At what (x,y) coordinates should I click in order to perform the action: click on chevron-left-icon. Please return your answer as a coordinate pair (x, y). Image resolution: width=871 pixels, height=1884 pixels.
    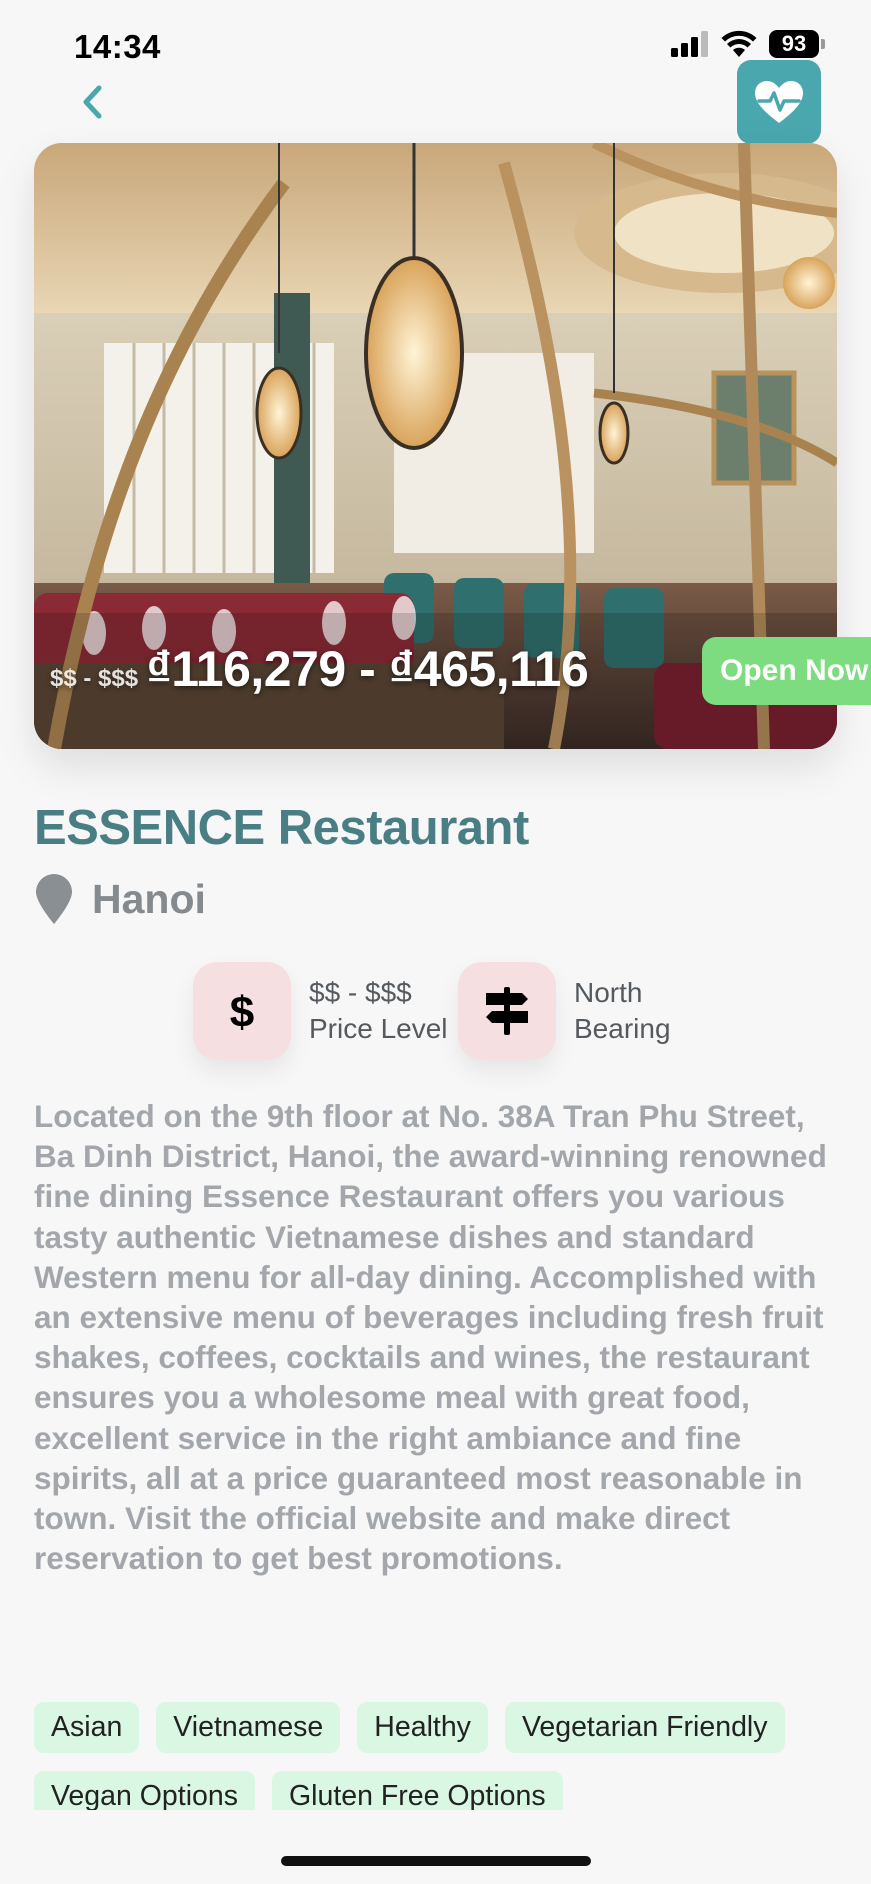
    Looking at the image, I should click on (92, 102).